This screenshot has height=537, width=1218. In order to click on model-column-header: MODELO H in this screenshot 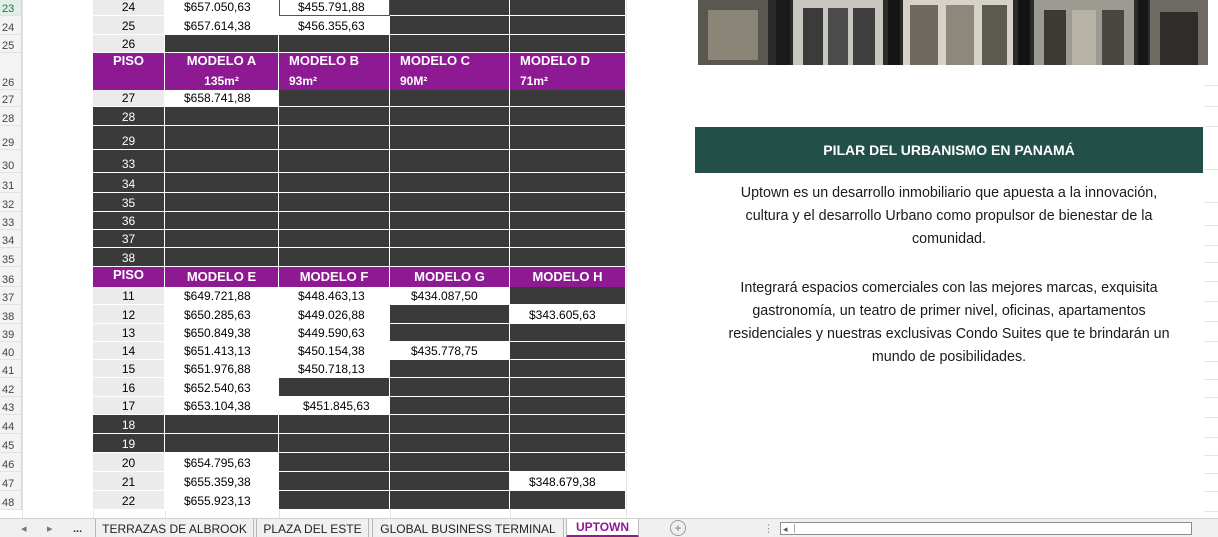, I will do `click(568, 277)`.